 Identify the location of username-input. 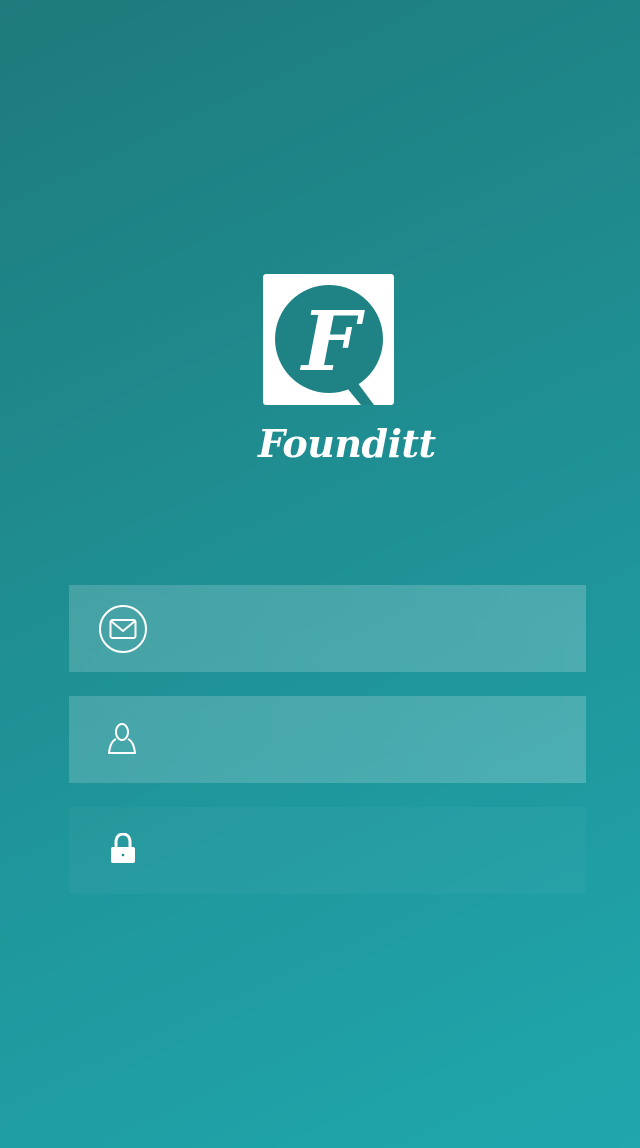
(369, 739).